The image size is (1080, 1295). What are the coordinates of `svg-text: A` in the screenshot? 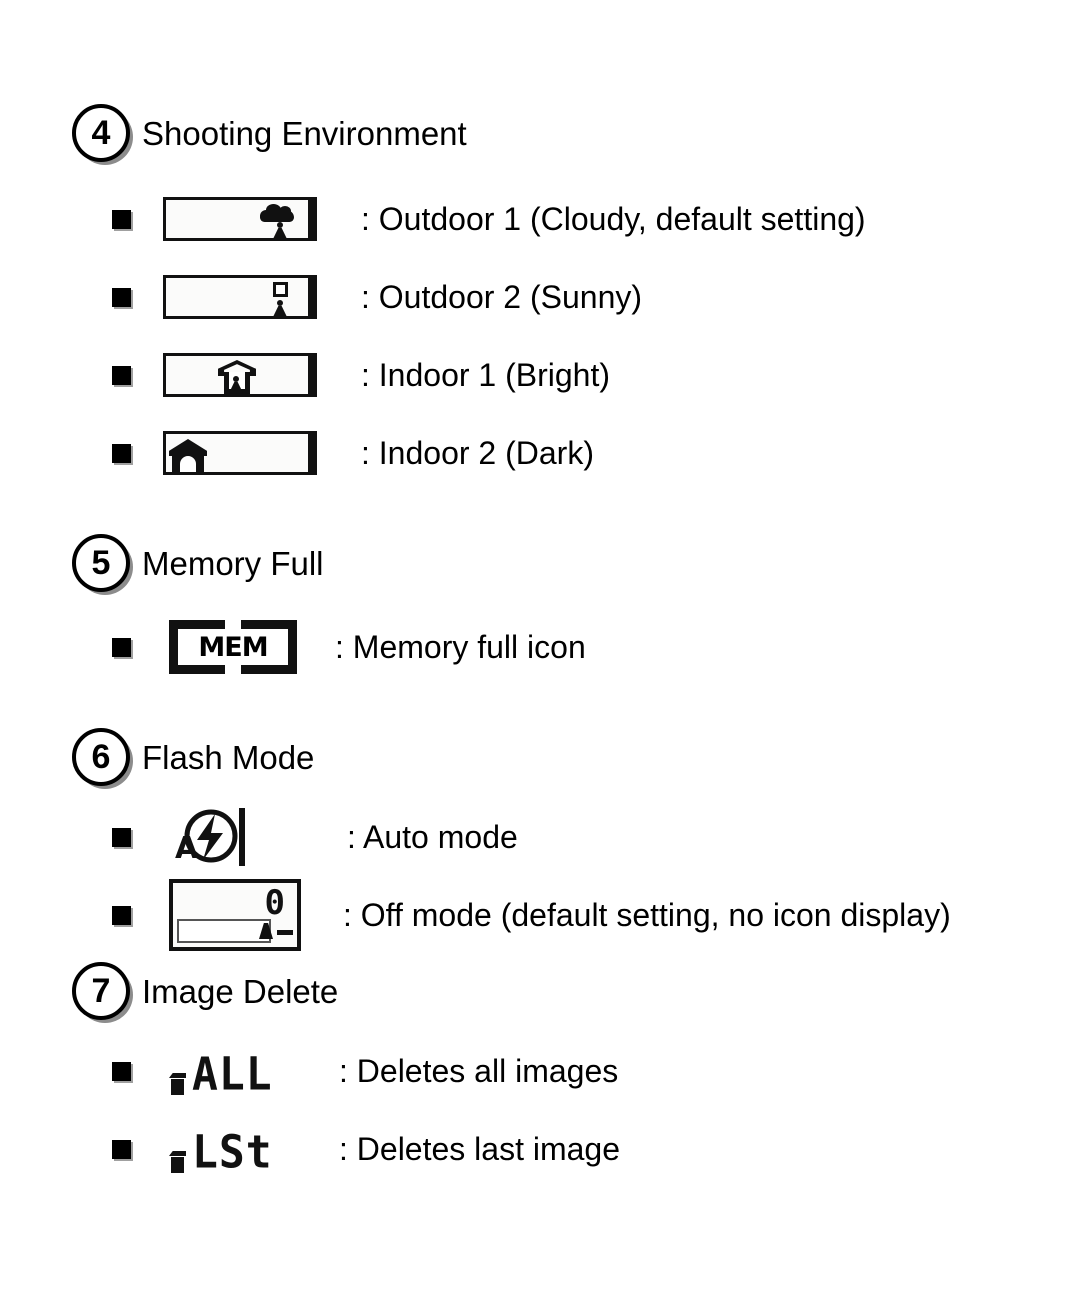 It's located at (187, 848).